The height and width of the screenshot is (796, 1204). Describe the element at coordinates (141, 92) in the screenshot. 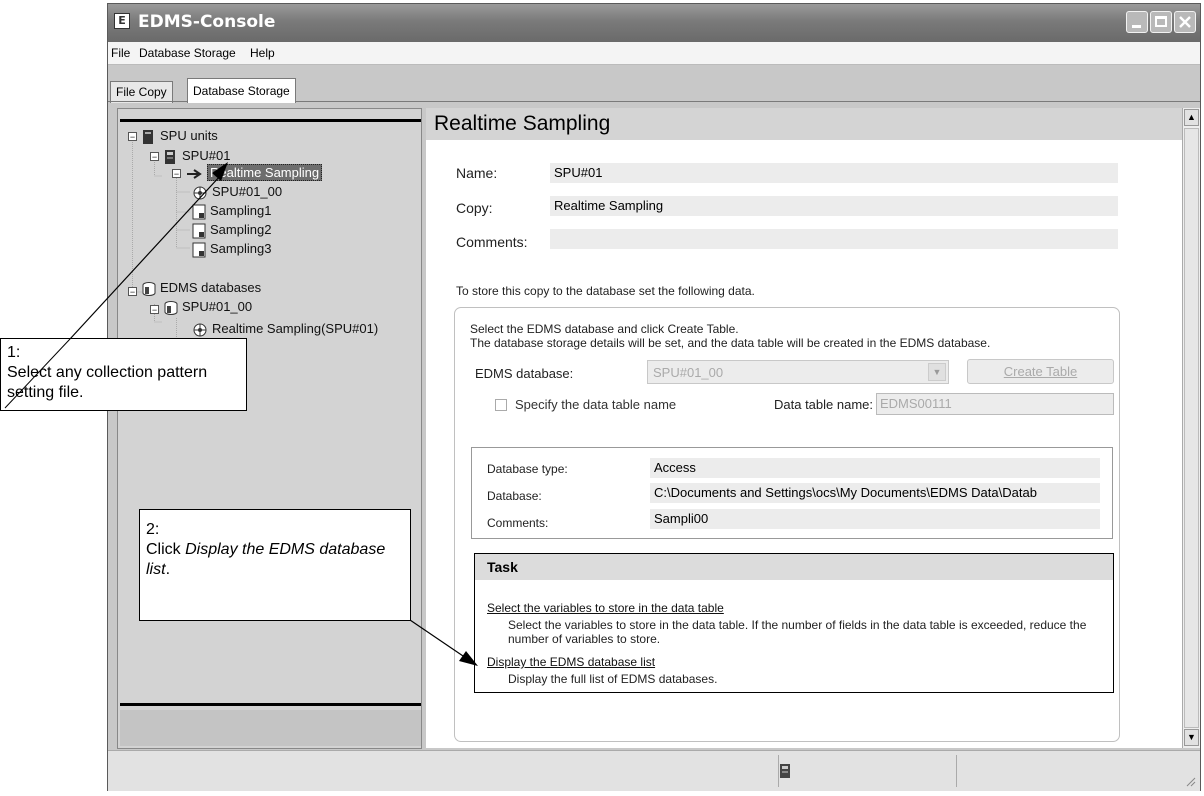

I see `tab-file-copy: File Copy` at that location.